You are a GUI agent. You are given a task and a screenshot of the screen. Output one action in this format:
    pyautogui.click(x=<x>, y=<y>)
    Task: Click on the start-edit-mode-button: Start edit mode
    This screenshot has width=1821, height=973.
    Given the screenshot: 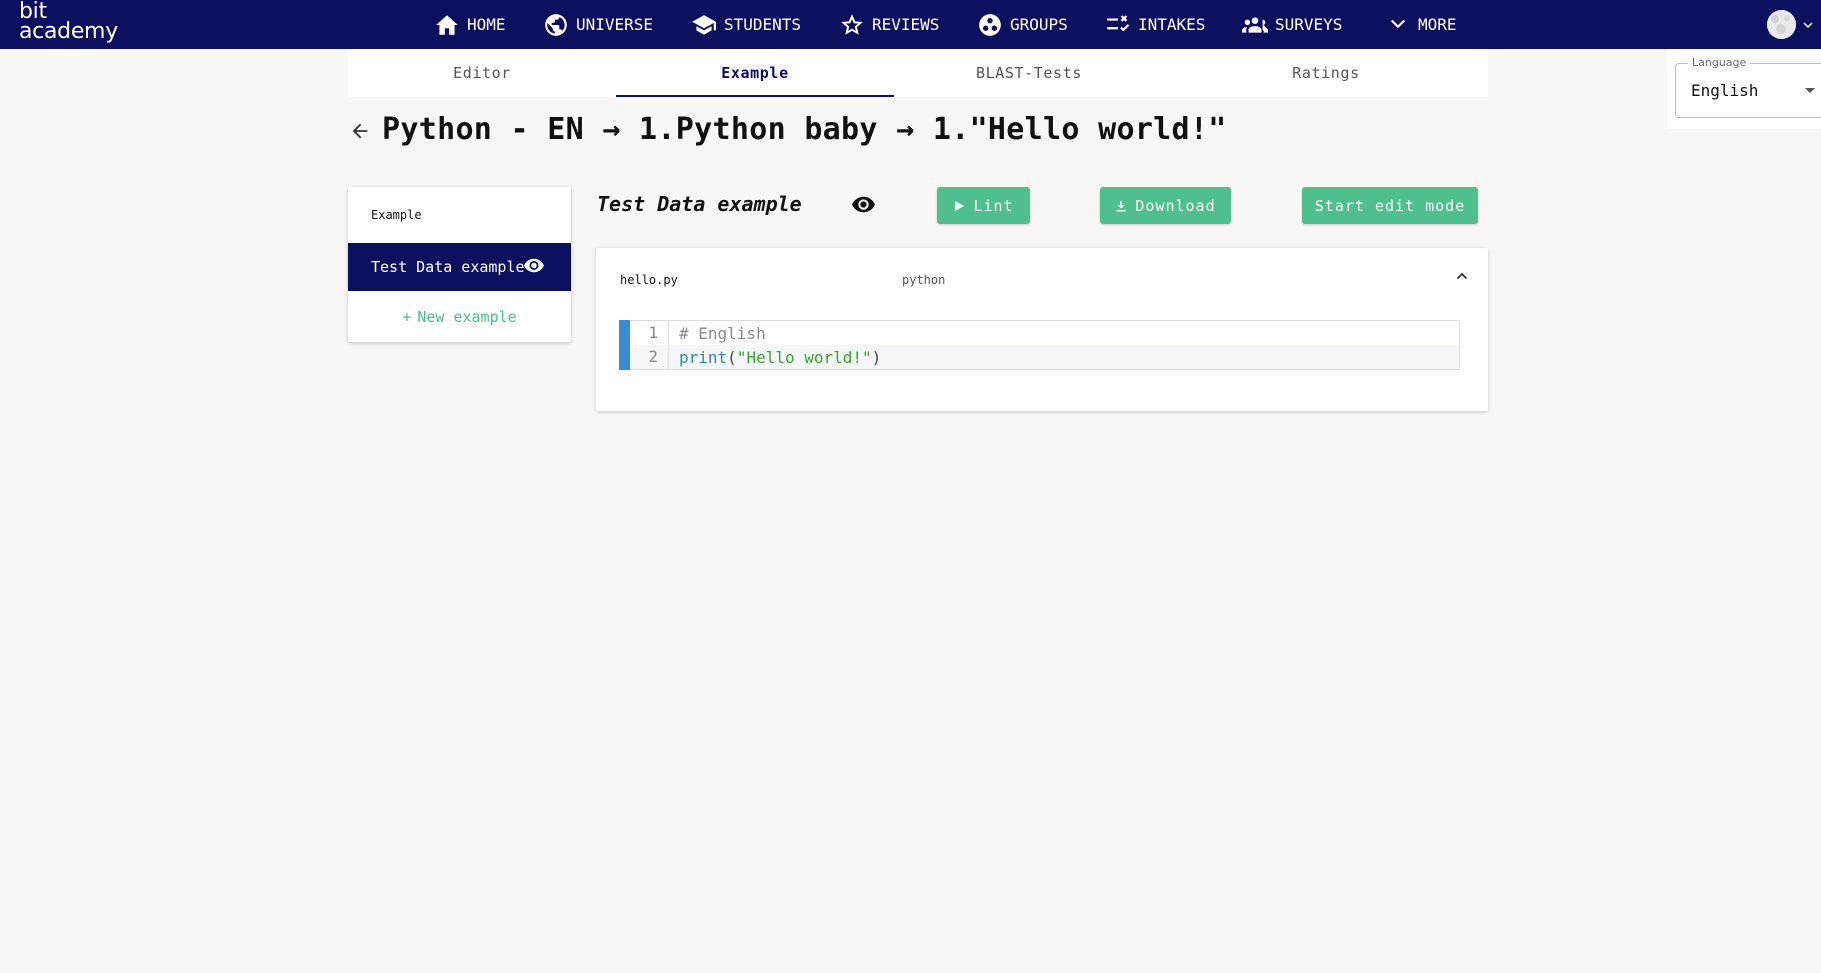 What is the action you would take?
    pyautogui.click(x=1390, y=205)
    